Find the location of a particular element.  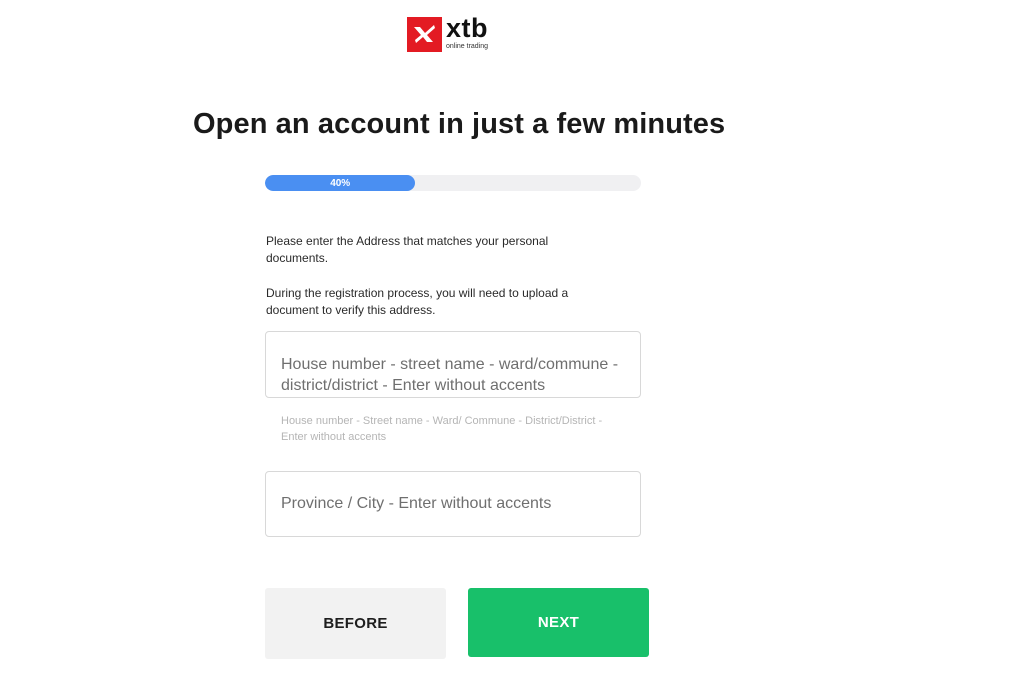

before-button: BEFORE is located at coordinates (355, 623).